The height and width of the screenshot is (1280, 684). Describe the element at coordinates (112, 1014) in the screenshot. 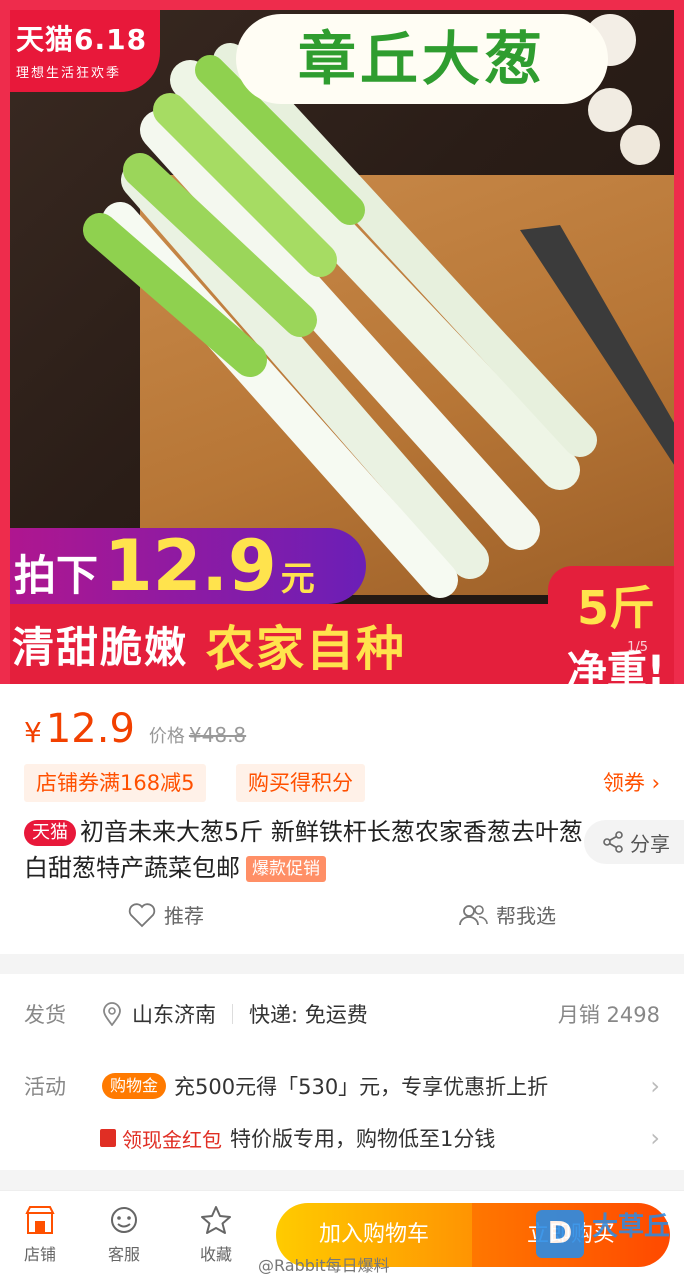

I see `location-pin-icon` at that location.